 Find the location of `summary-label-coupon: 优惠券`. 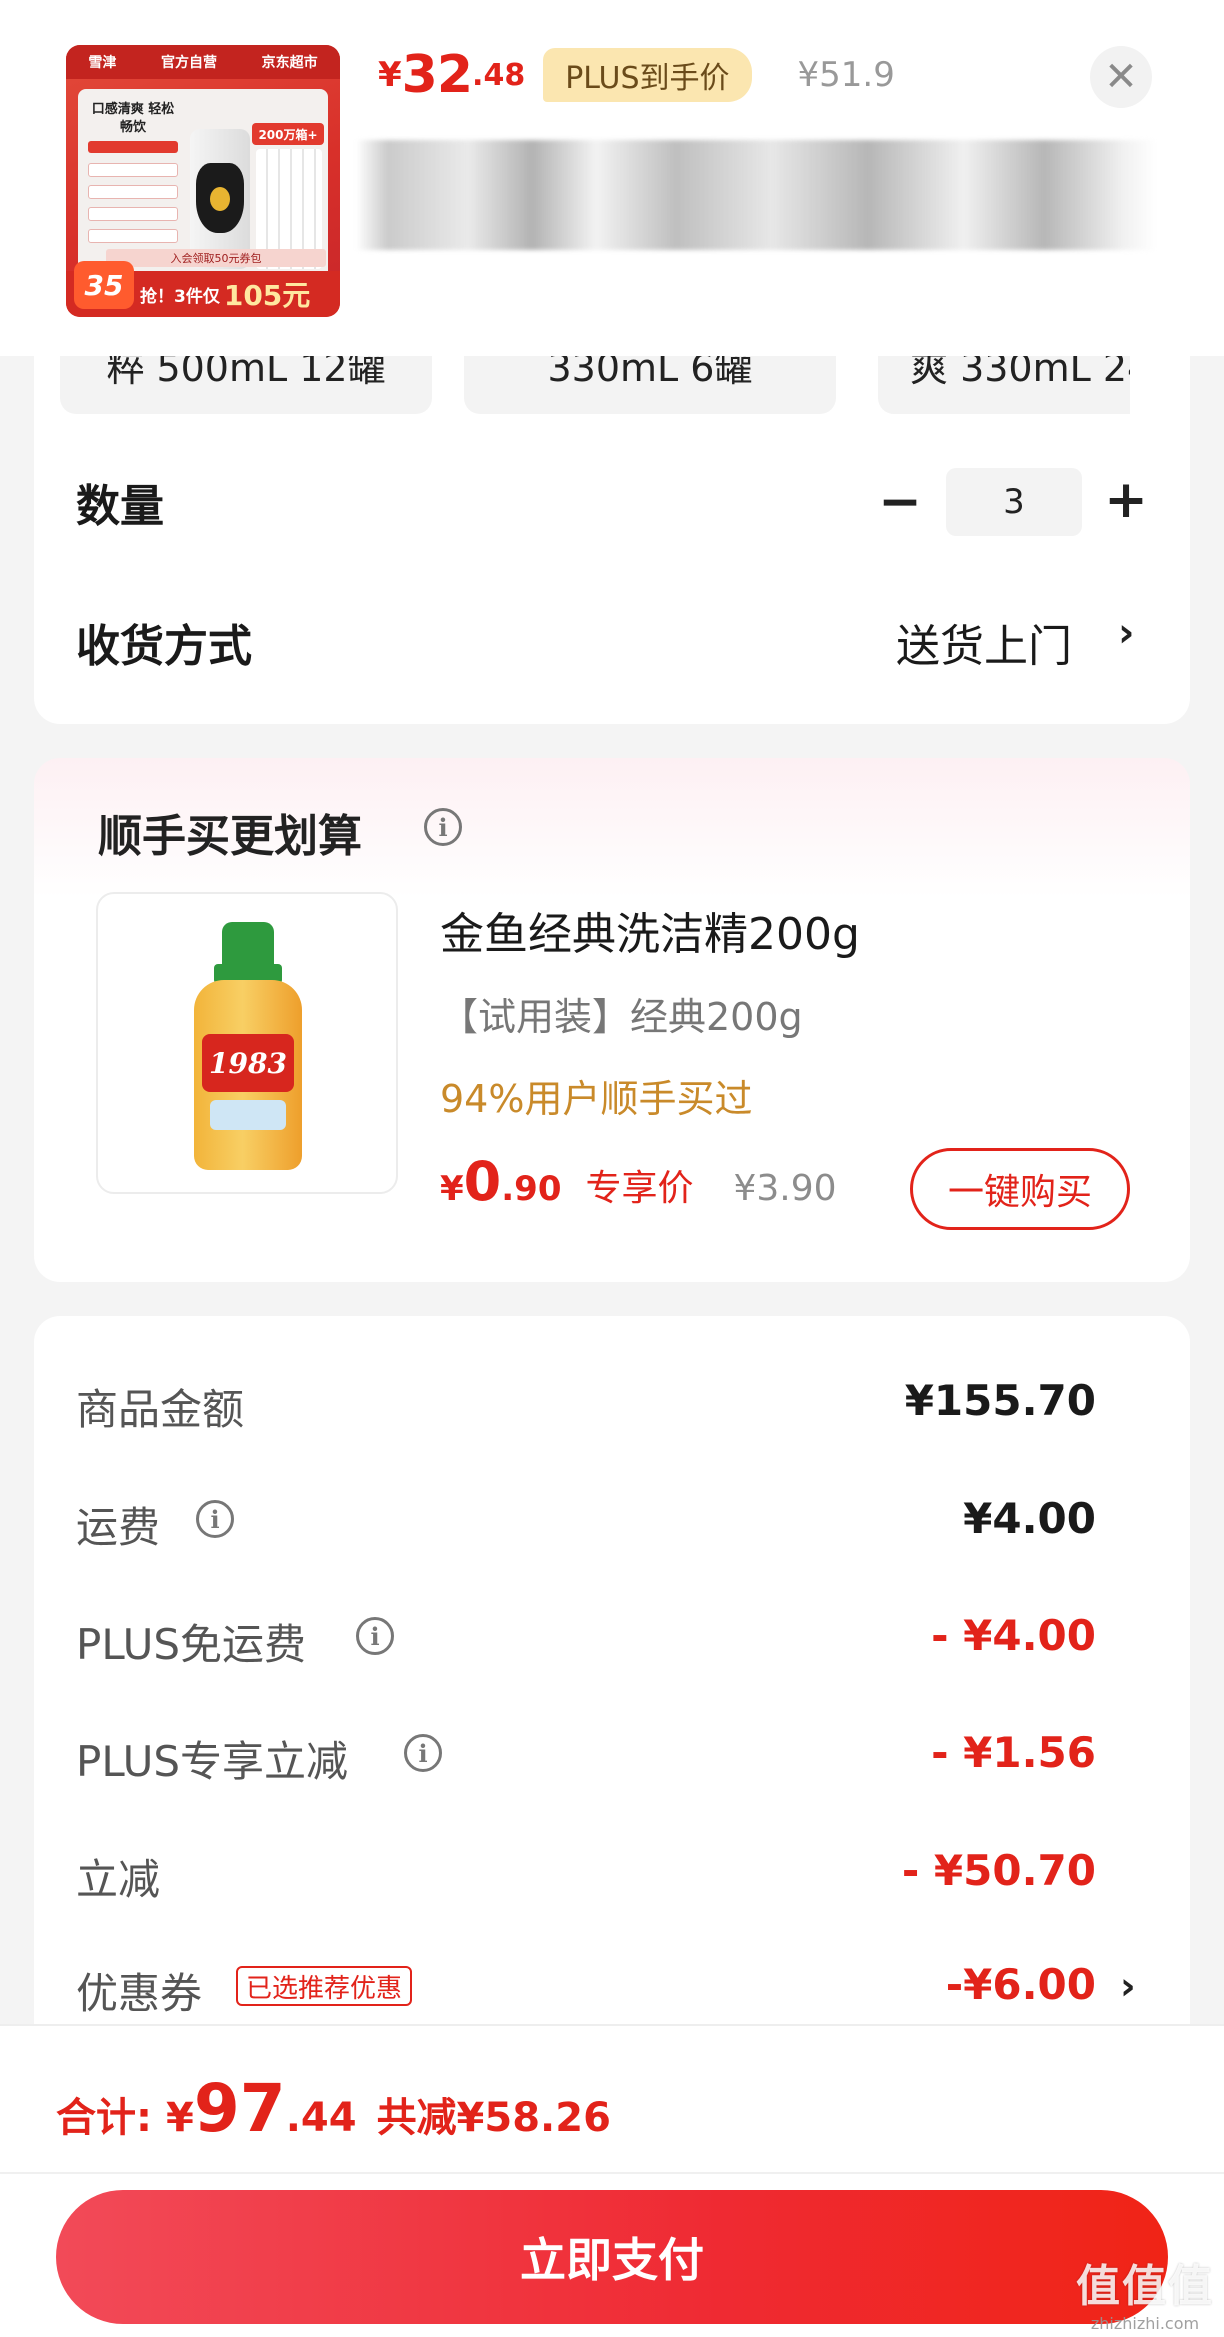

summary-label-coupon: 优惠券 is located at coordinates (139, 1990).